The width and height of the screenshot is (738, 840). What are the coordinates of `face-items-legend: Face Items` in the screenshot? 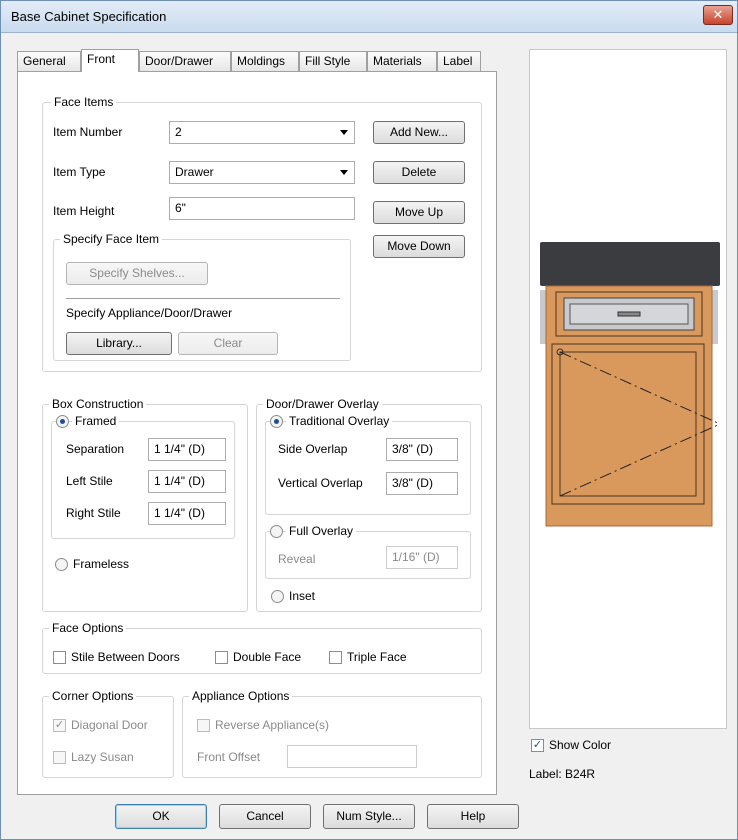 It's located at (84, 102).